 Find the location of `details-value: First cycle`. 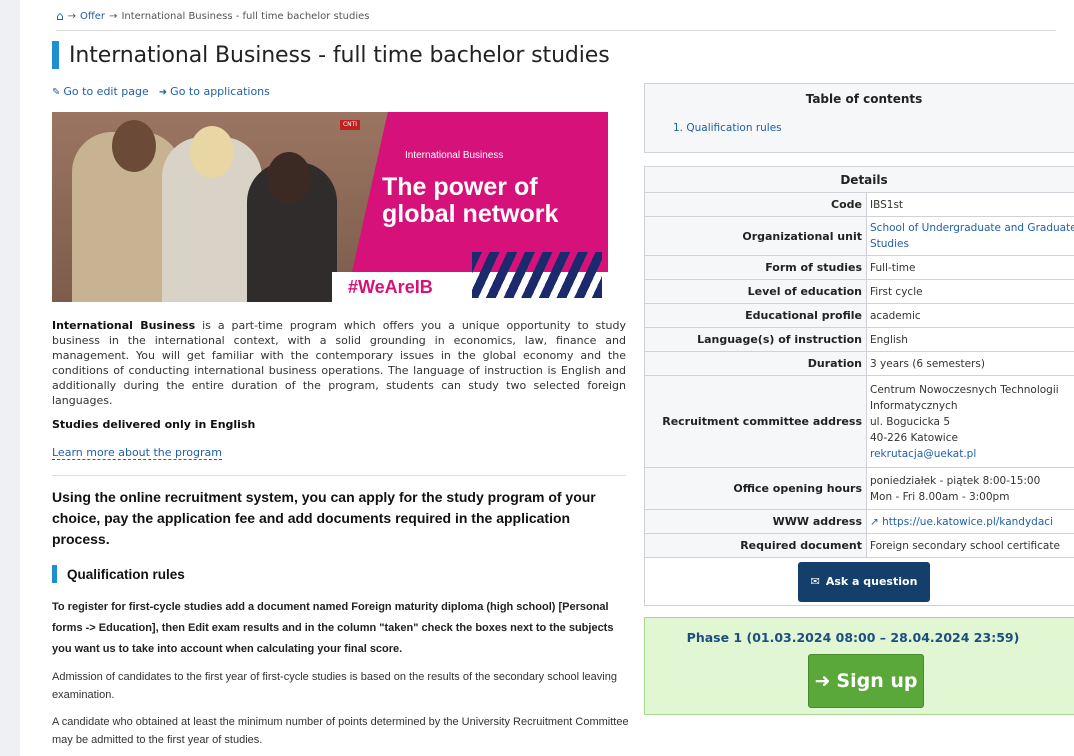

details-value: First cycle is located at coordinates (970, 291).